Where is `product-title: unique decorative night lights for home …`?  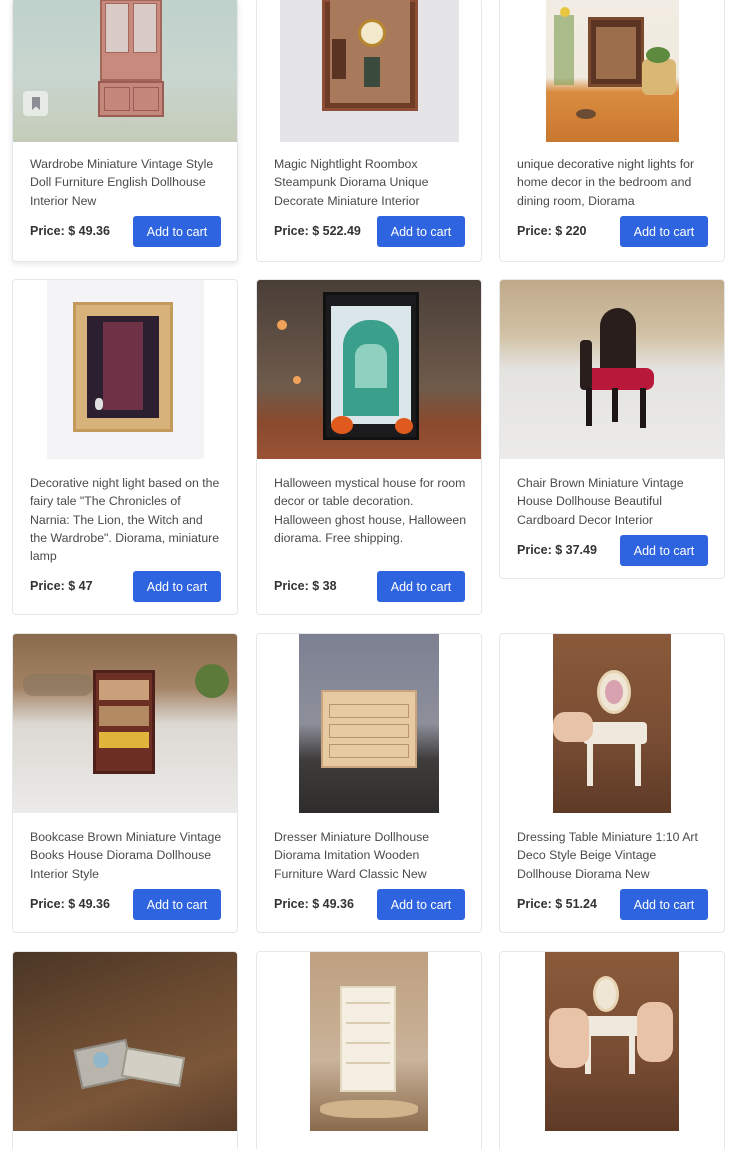
product-title: unique decorative night lights for home … is located at coordinates (613, 183).